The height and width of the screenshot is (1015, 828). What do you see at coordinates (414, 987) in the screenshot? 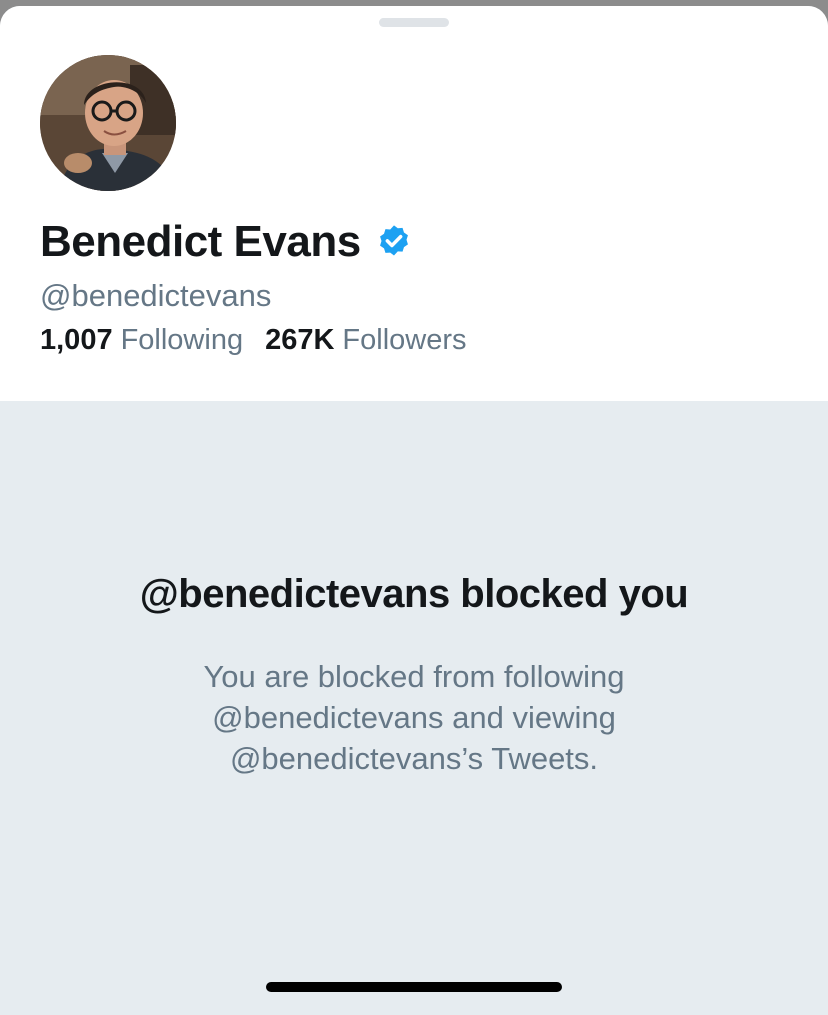
I see `home-indicator` at bounding box center [414, 987].